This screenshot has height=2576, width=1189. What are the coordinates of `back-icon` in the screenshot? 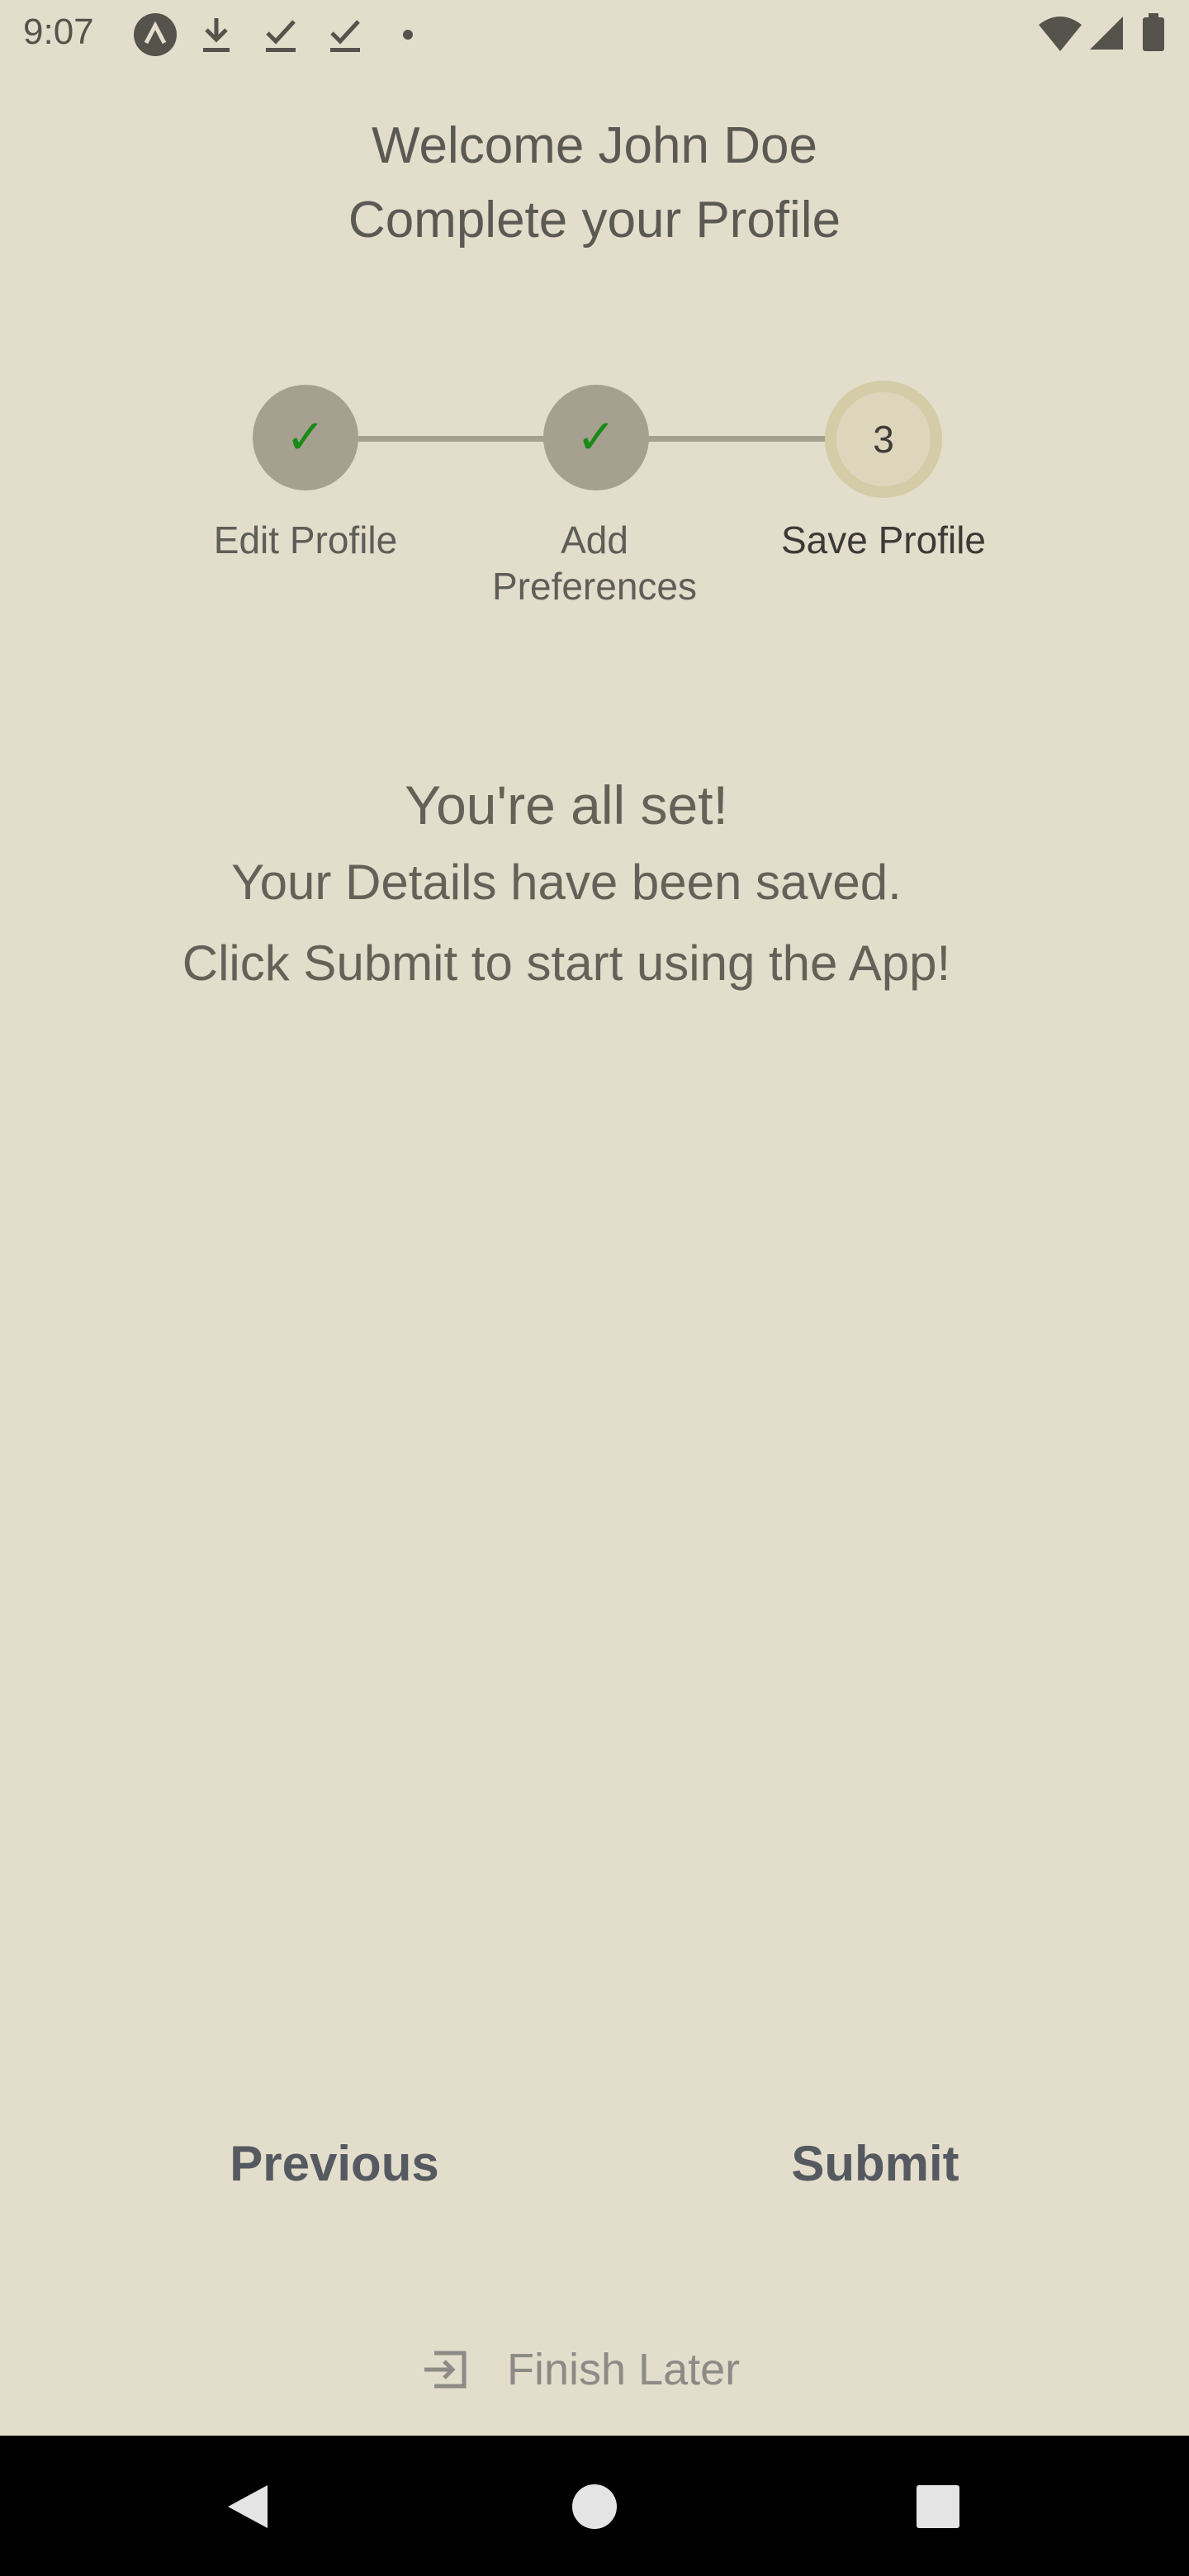 It's located at (248, 2506).